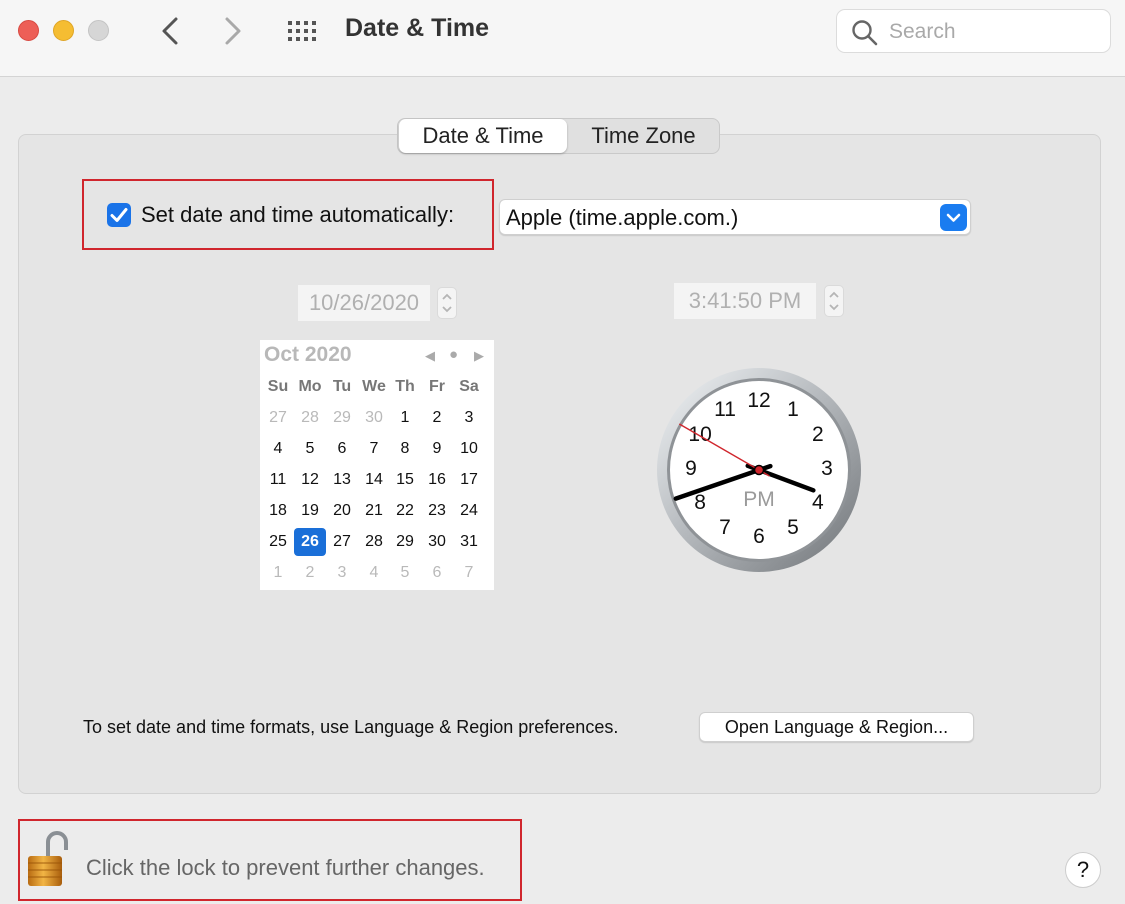 This screenshot has height=904, width=1125. What do you see at coordinates (1083, 870) in the screenshot?
I see `help-button: ?` at bounding box center [1083, 870].